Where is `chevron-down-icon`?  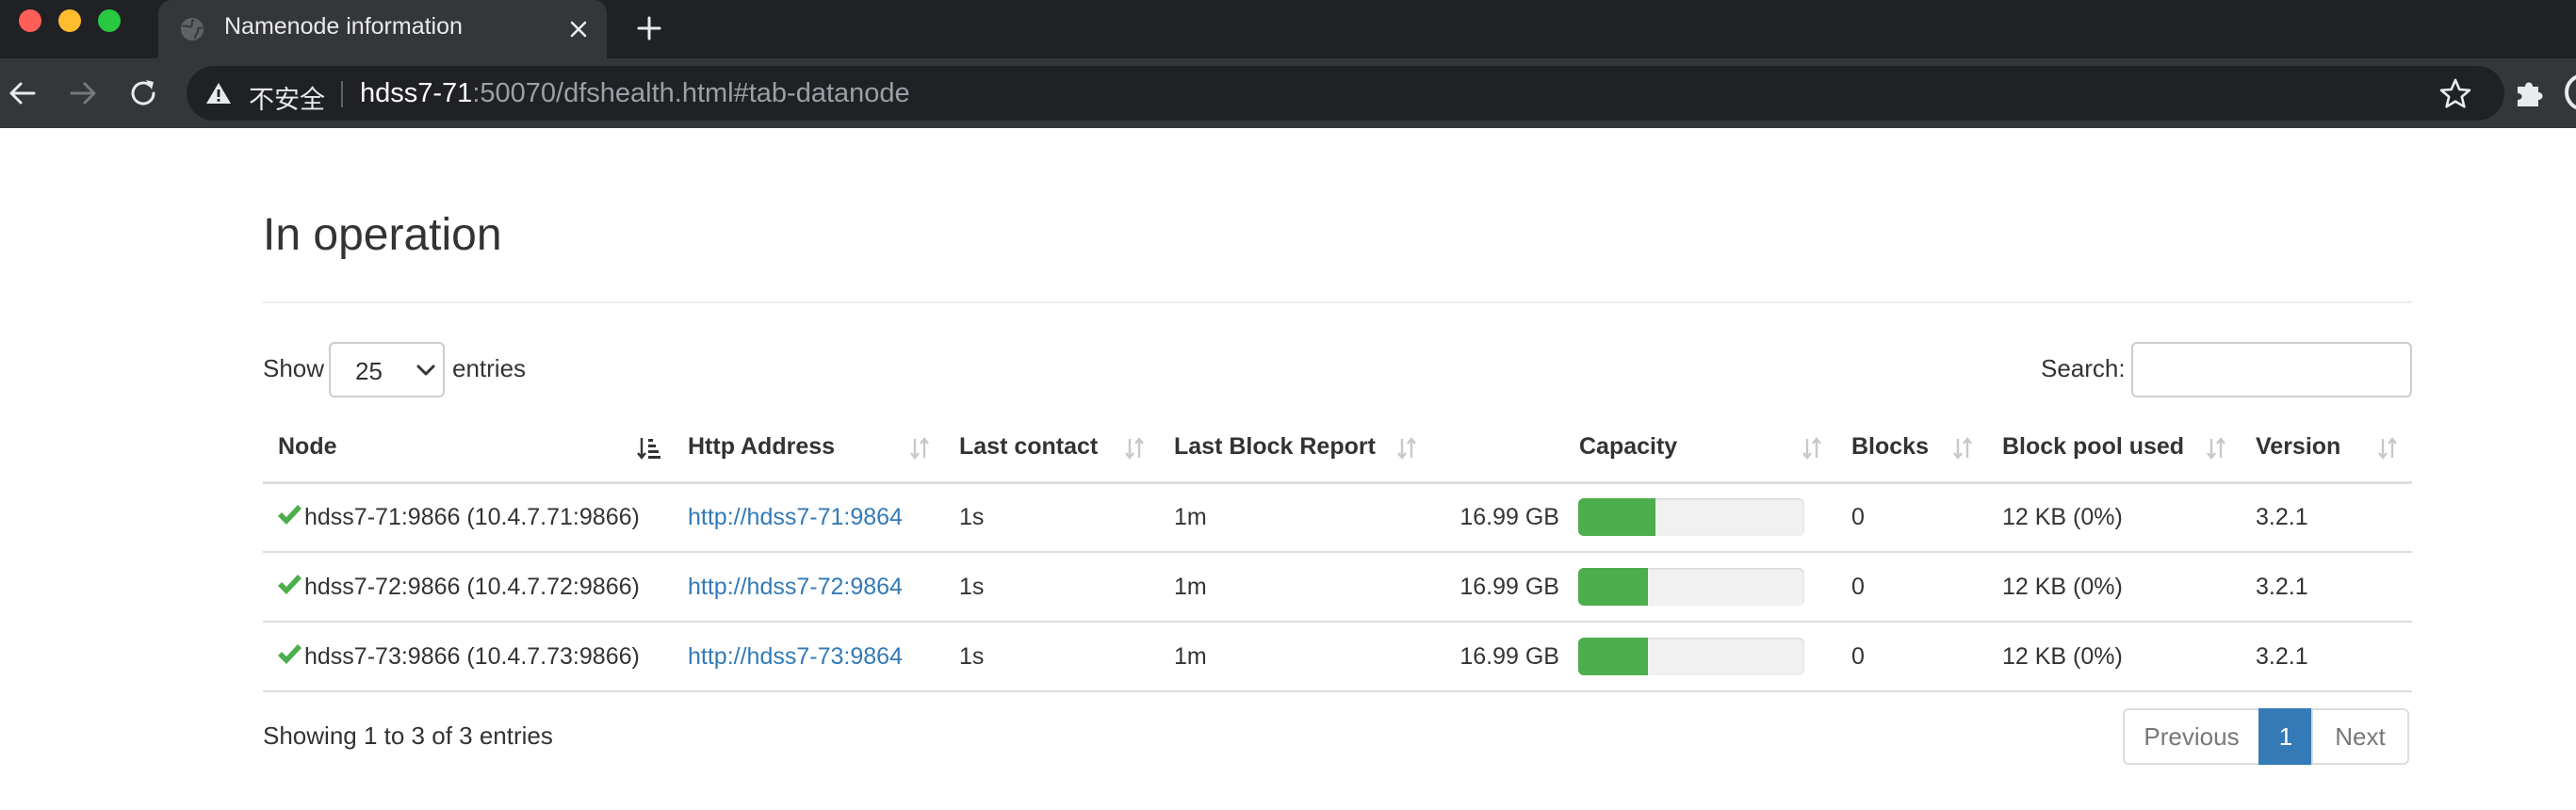 chevron-down-icon is located at coordinates (425, 370).